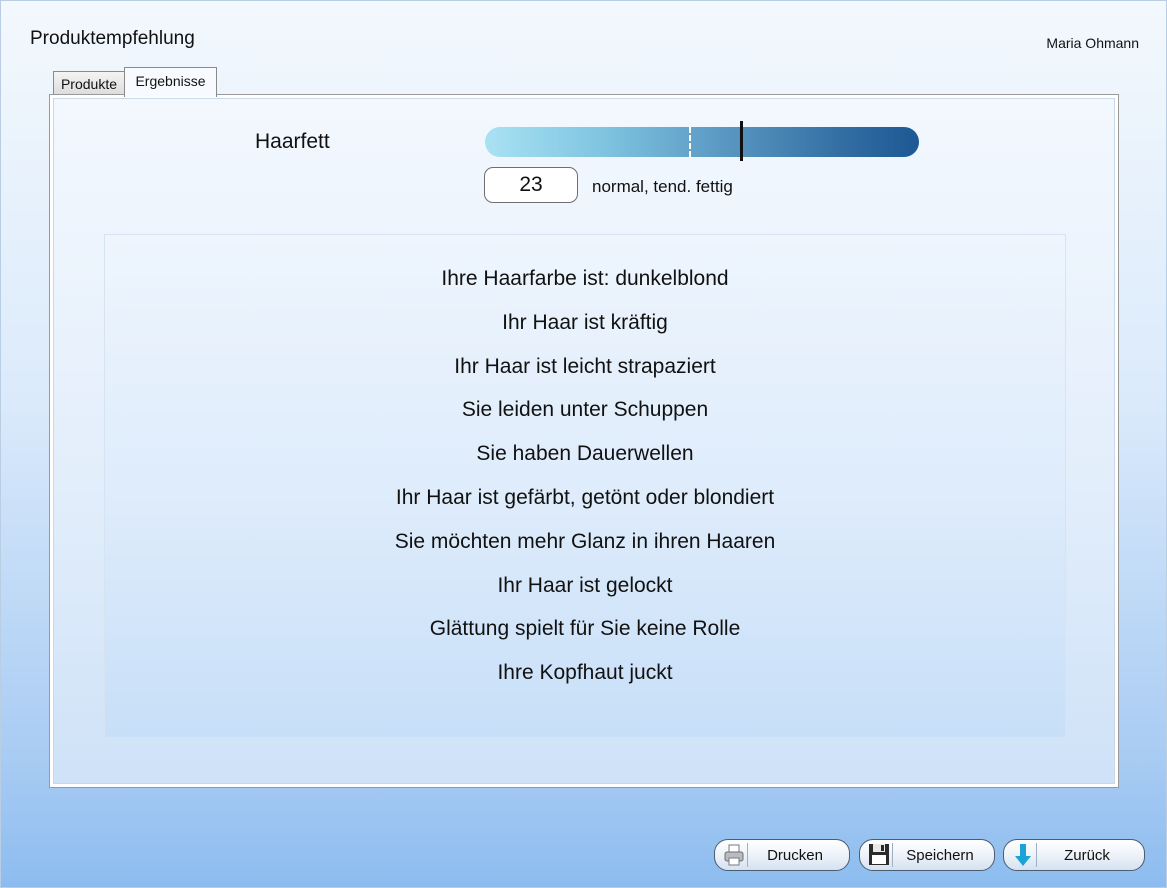  What do you see at coordinates (585, 673) in the screenshot?
I see `result-item: Ihre Kopfhaut juckt` at bounding box center [585, 673].